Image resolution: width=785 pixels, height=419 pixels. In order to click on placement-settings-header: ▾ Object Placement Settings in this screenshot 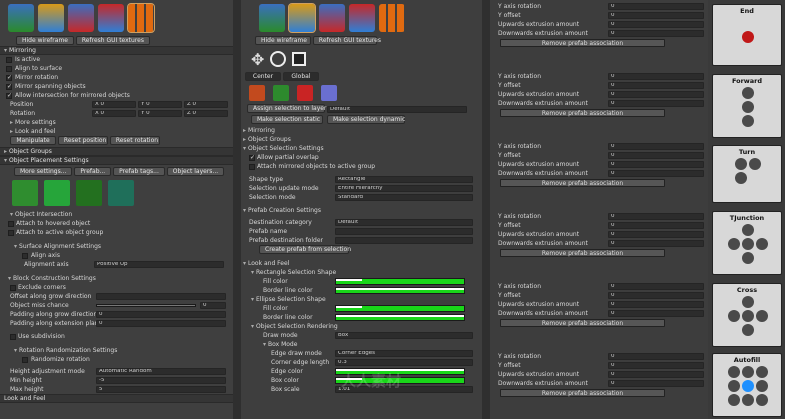, I will do `click(120, 160)`.